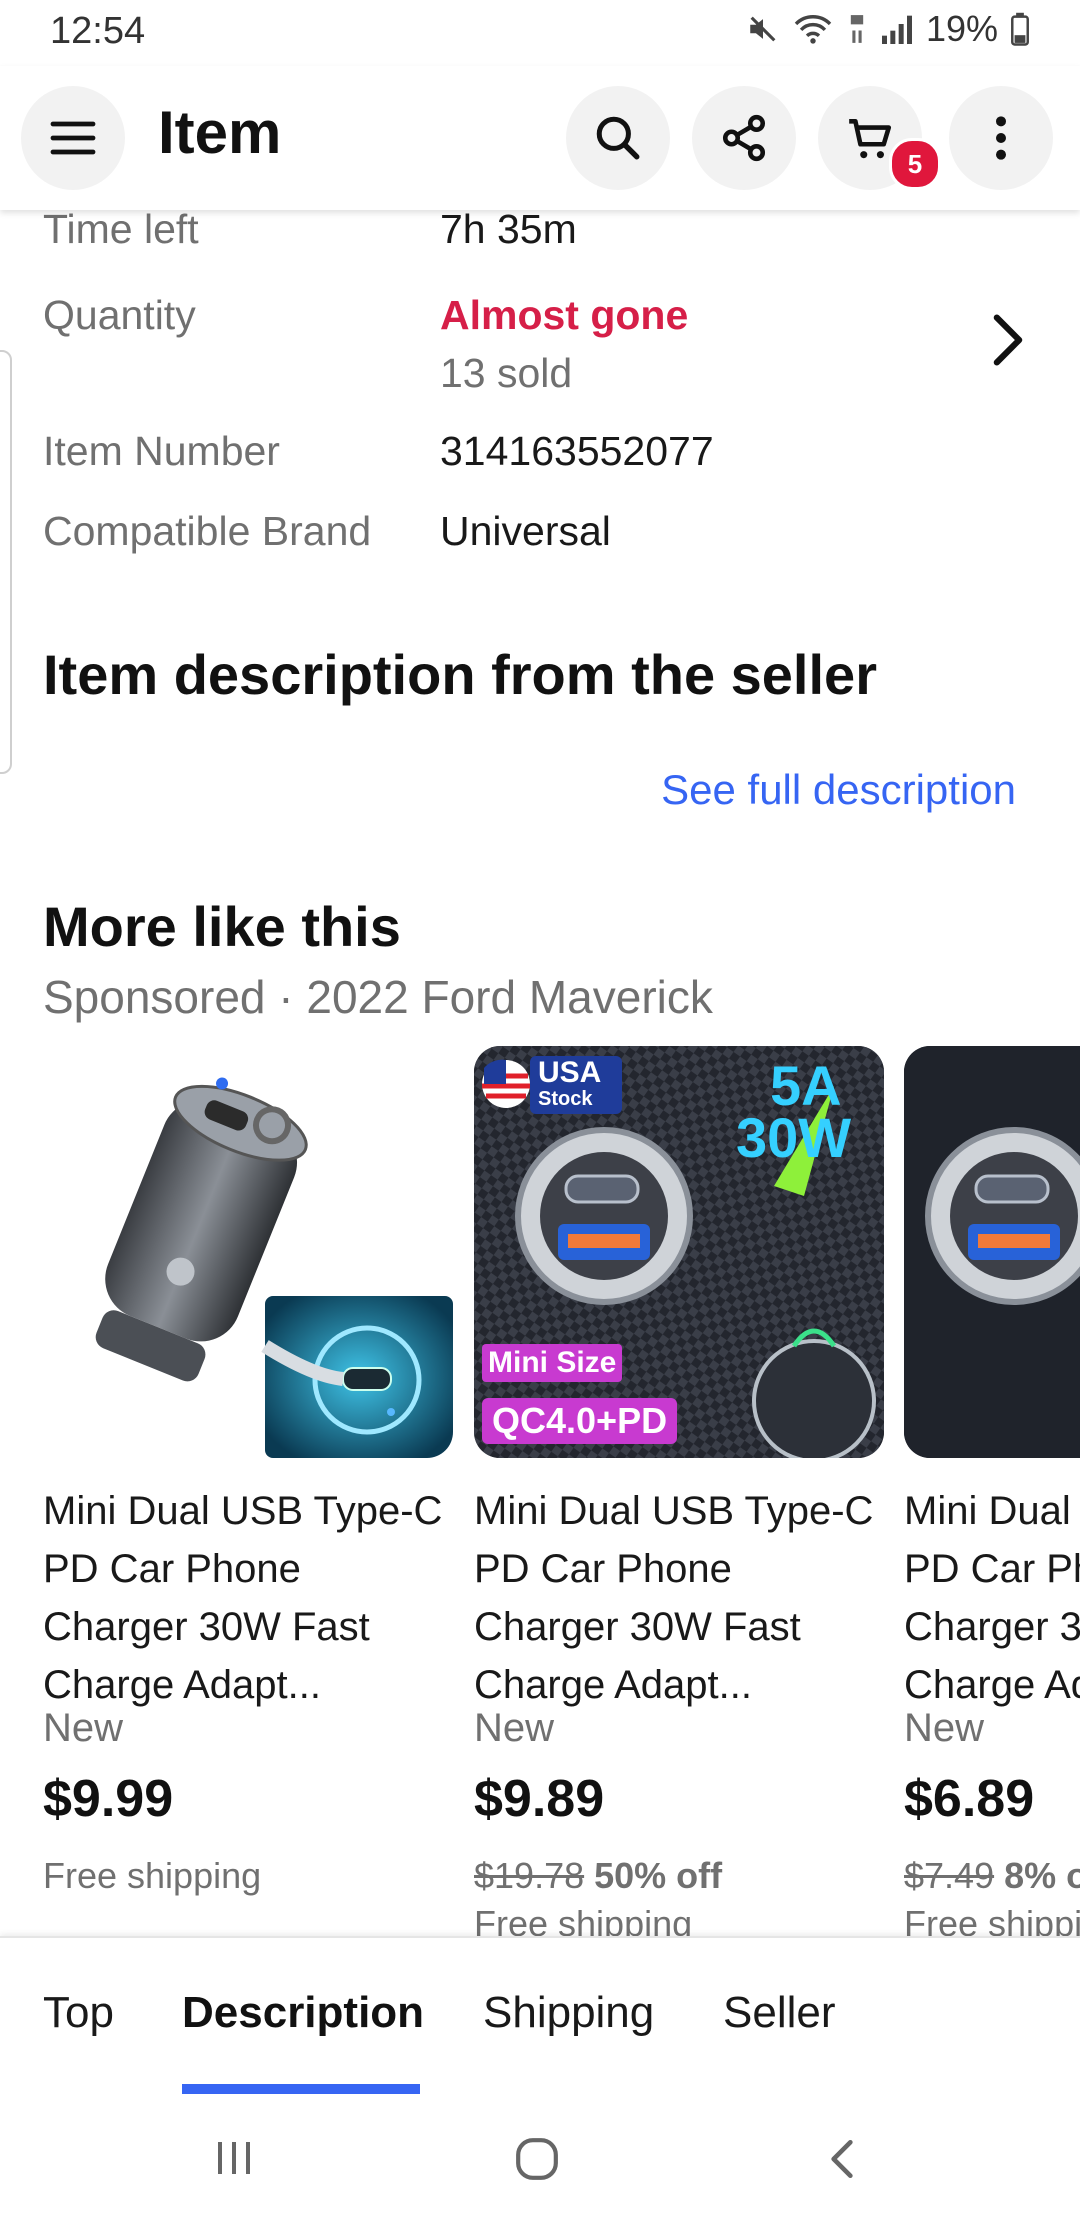  I want to click on share-icon, so click(744, 138).